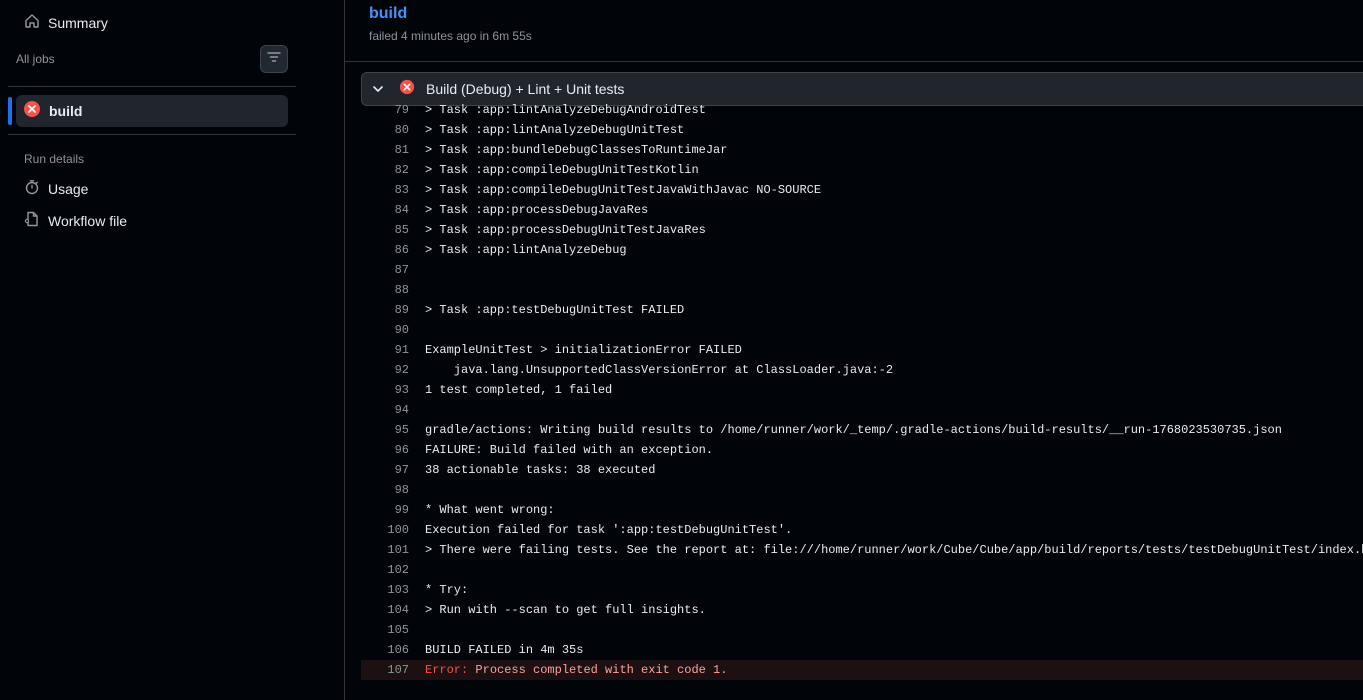  What do you see at coordinates (407, 89) in the screenshot?
I see `x-circle-icon` at bounding box center [407, 89].